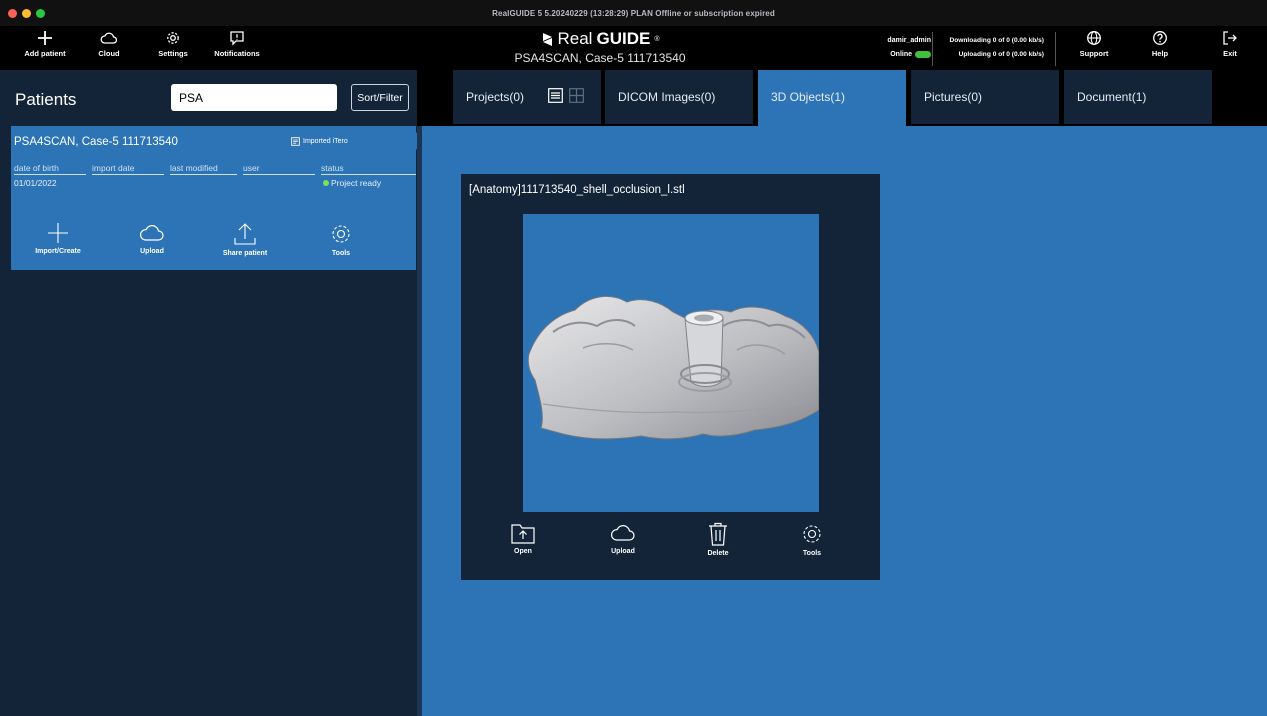 This screenshot has height=716, width=1267. I want to click on user-status: damir_admin Online, so click(909, 48).